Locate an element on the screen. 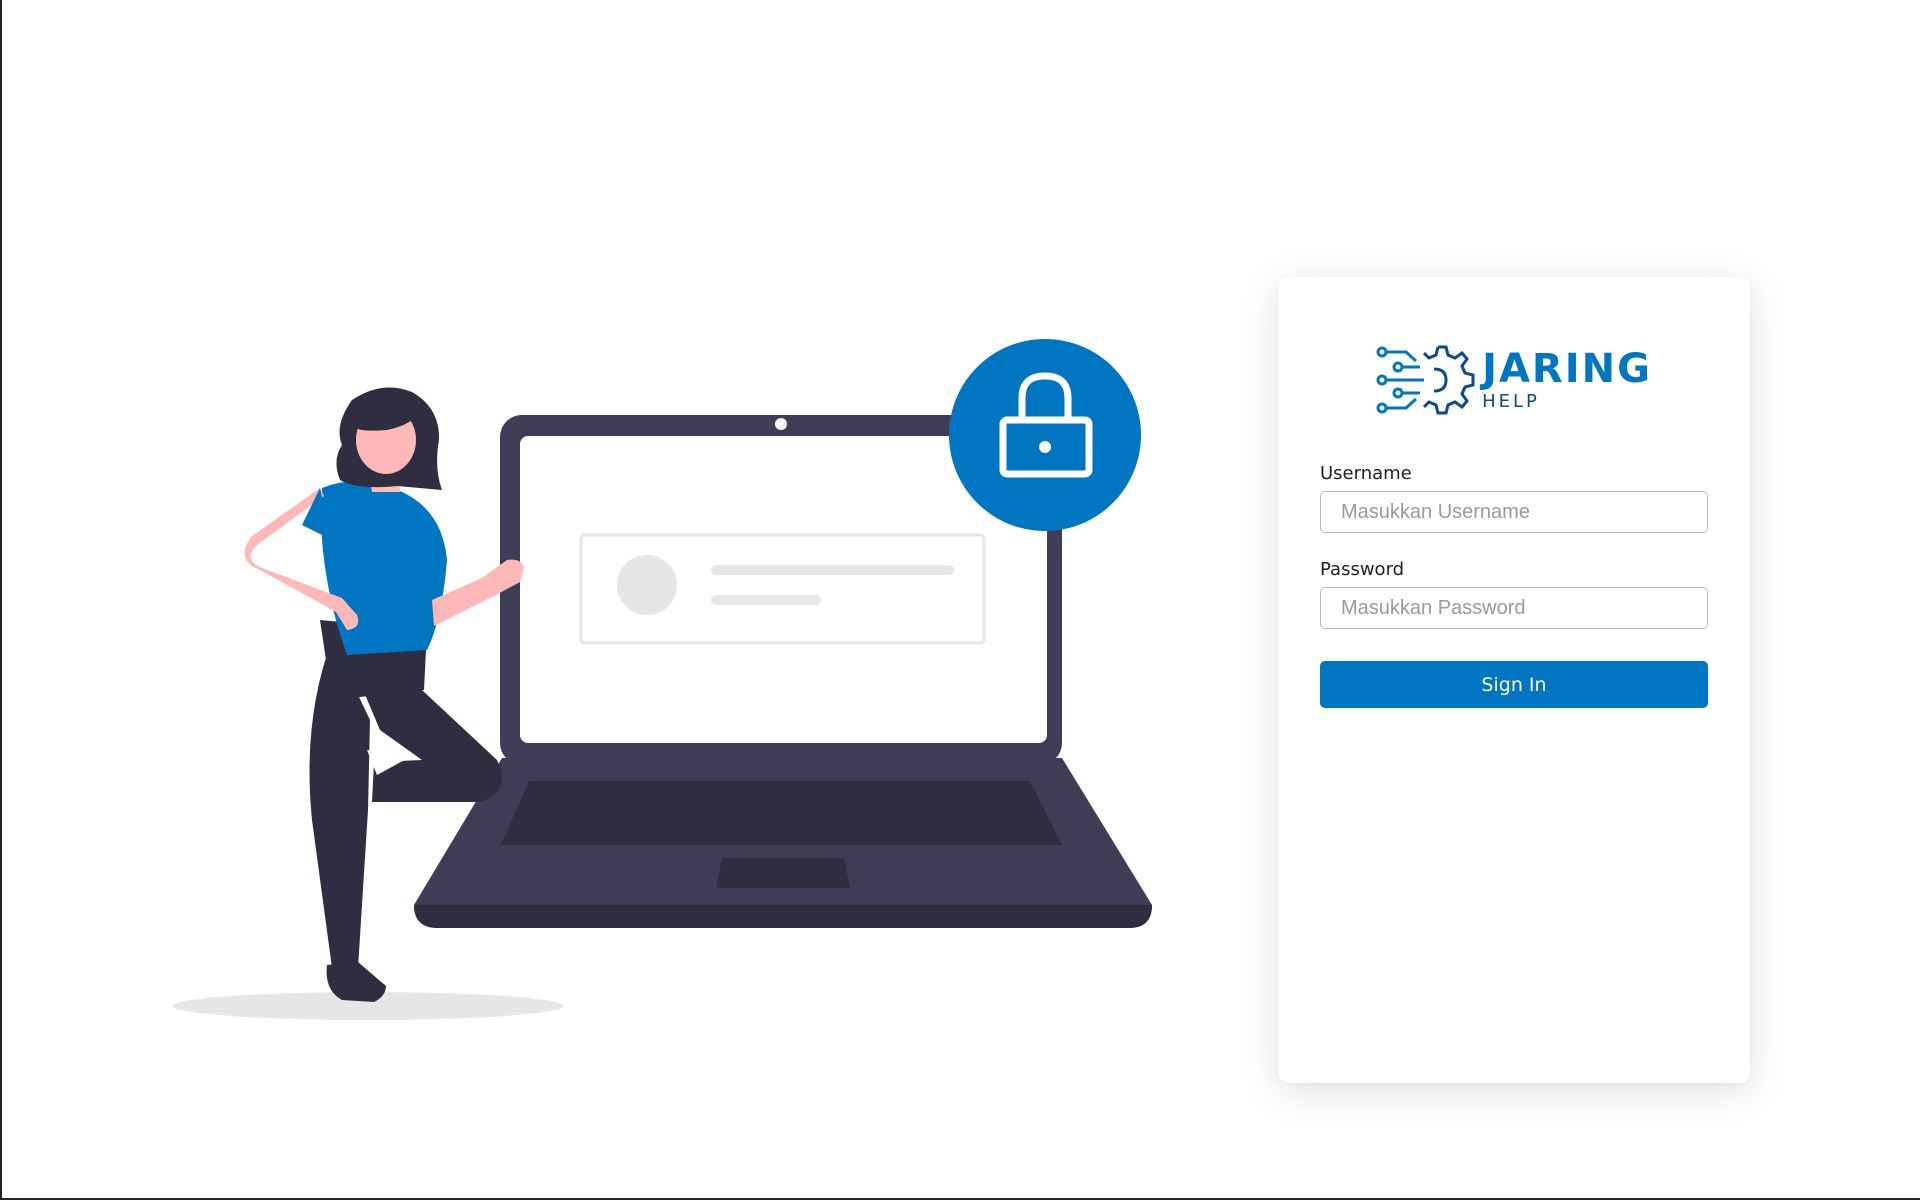 Image resolution: width=1920 pixels, height=1200 pixels. sign-in-button: Sign In is located at coordinates (1514, 684).